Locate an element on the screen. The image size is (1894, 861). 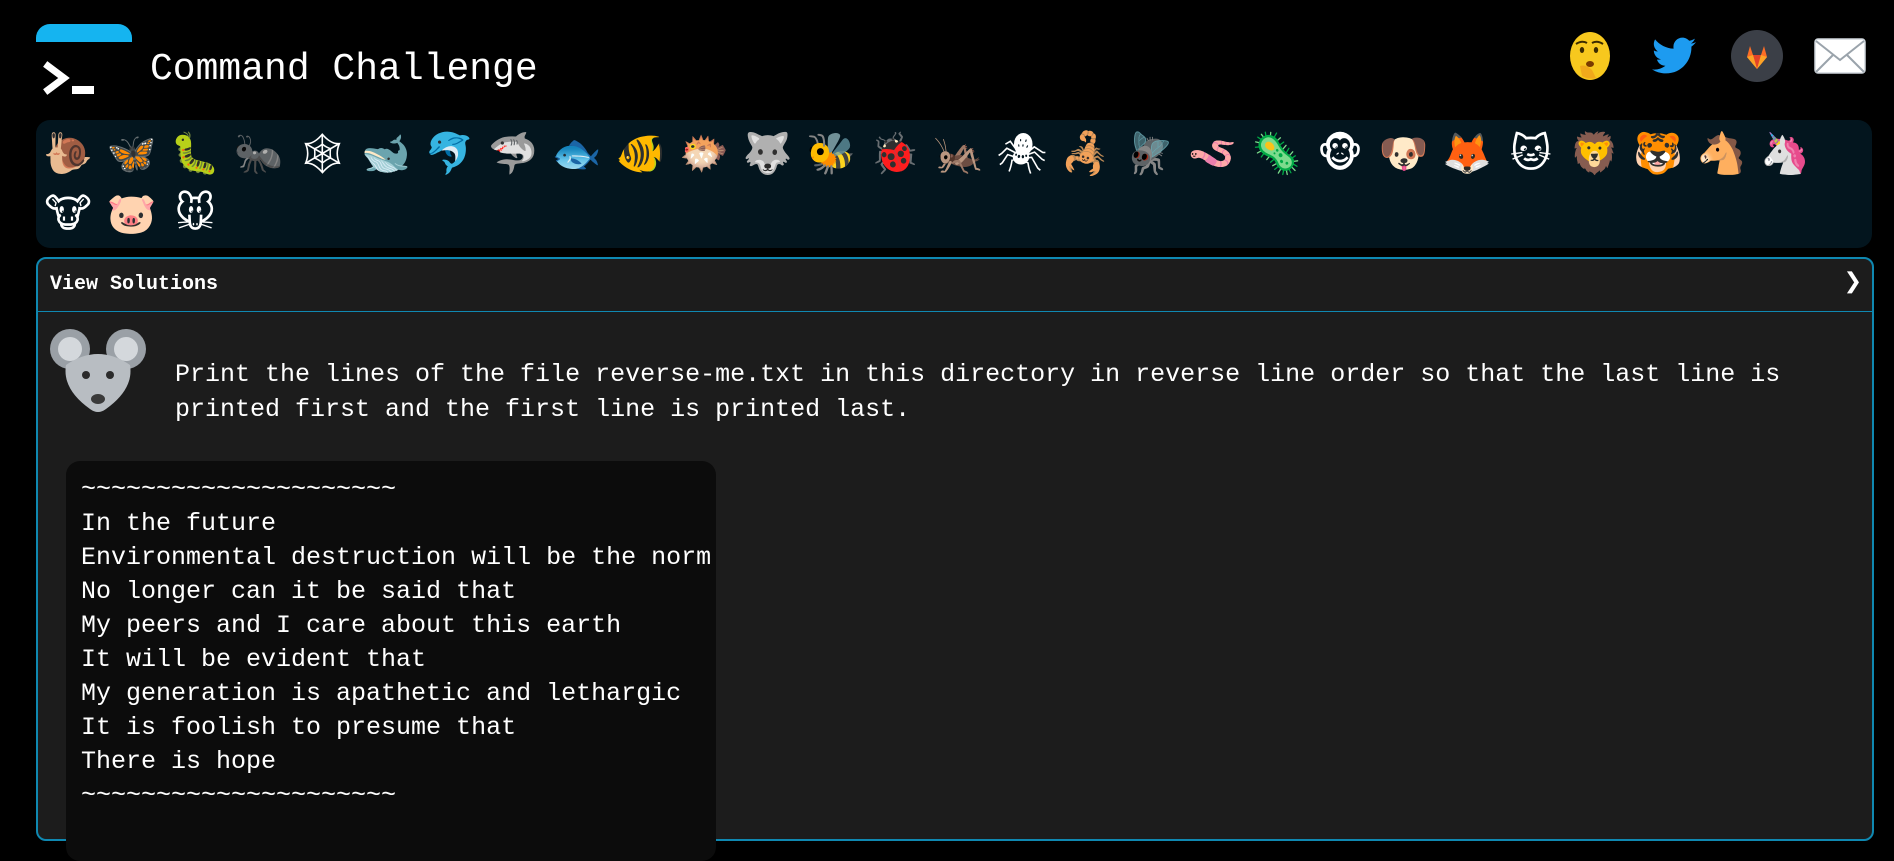
challenge-level-strip: 🐌 🦋 🐛 🐜 🕸 🐋 🐬 🦈 🐟 🐠 🐡 🐺 🐝 🐞 🦗 🕷 🦂 🪰 🪱 🦠 🐵 🐶 🦊 🐱 🦁 🐯 🐴 🦄 🐮 🐷 🐭 is located at coordinates (954, 184).